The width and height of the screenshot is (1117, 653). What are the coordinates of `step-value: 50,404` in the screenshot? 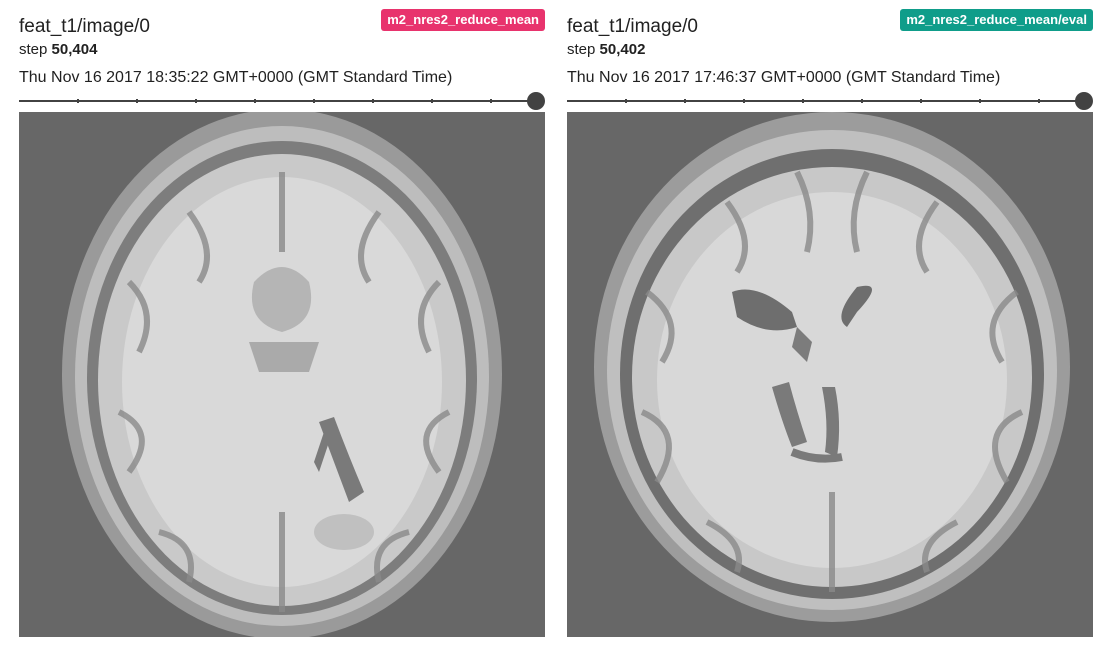 It's located at (74, 49).